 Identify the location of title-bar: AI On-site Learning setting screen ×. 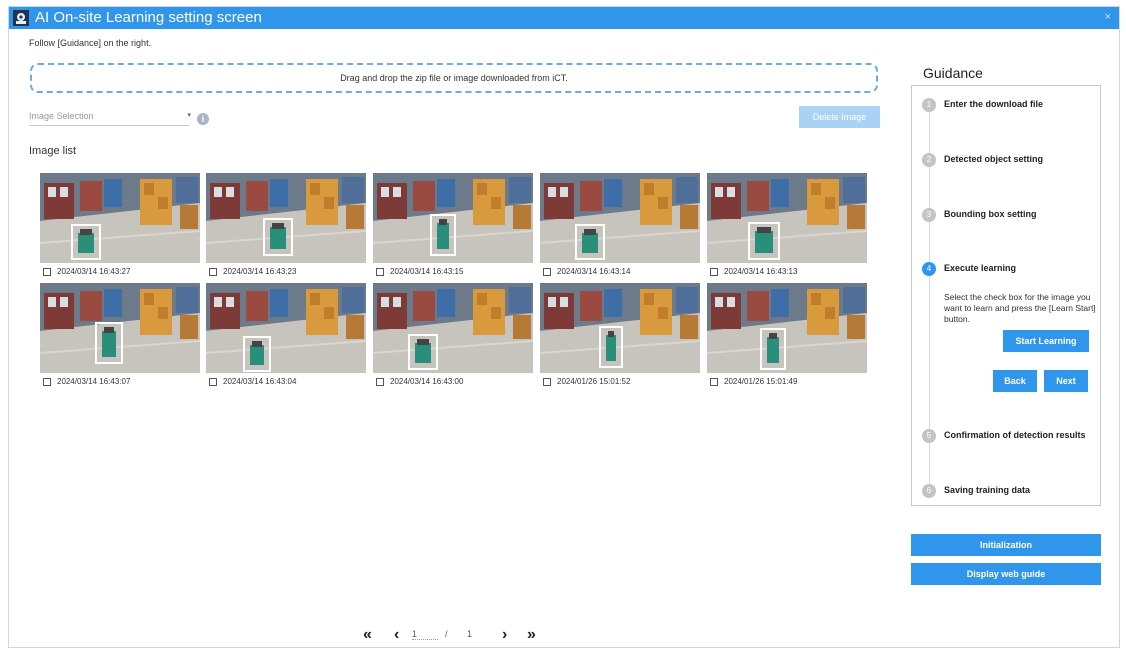
(564, 18).